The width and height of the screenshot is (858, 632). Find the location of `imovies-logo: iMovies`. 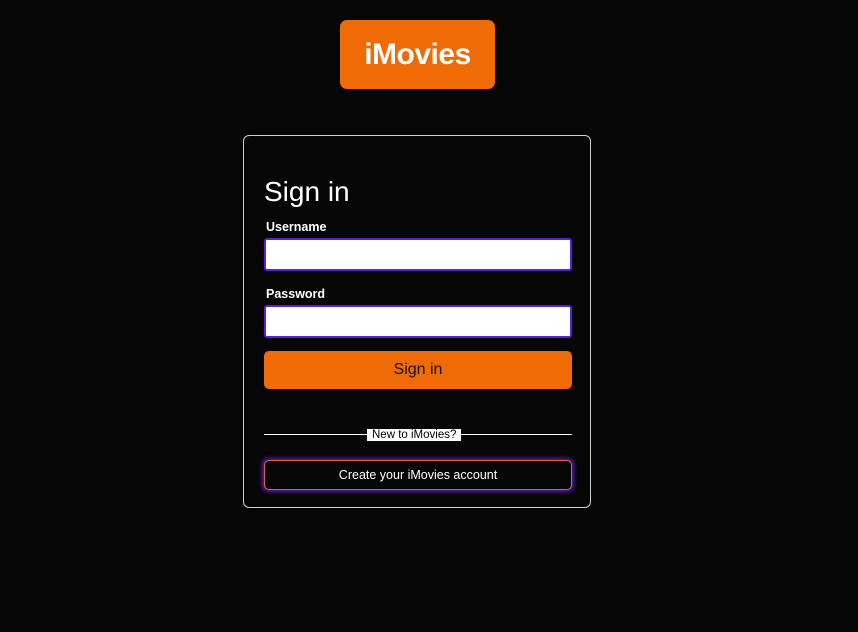

imovies-logo: iMovies is located at coordinates (417, 54).